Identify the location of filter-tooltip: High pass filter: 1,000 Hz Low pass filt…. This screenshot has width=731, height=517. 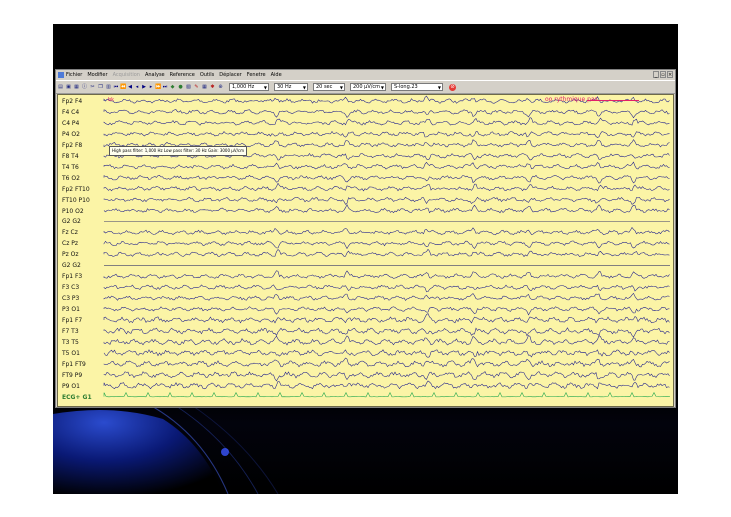
(178, 151).